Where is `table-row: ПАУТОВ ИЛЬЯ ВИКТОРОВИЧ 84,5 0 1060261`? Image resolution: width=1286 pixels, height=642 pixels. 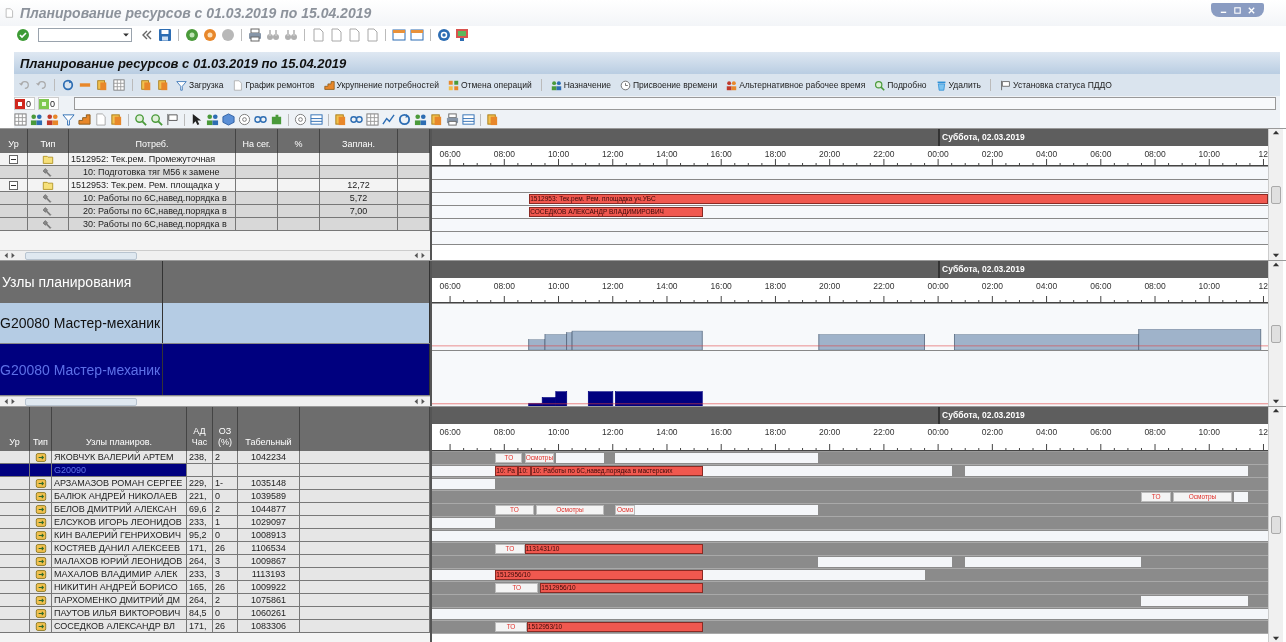 table-row: ПАУТОВ ИЛЬЯ ВИКТОРОВИЧ 84,5 0 1060261 is located at coordinates (215, 613).